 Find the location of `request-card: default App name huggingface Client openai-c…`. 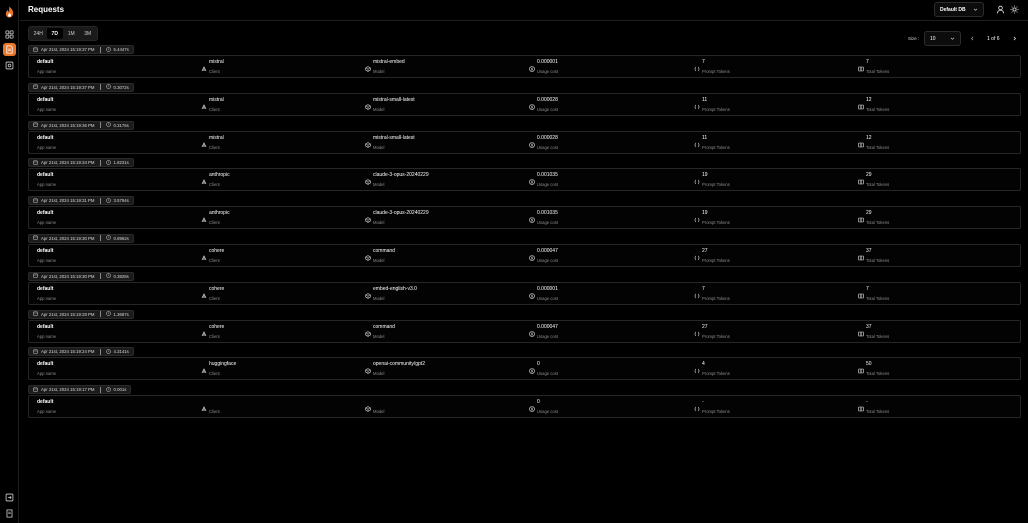

request-card: default App name huggingface Client openai-c… is located at coordinates (524, 369).